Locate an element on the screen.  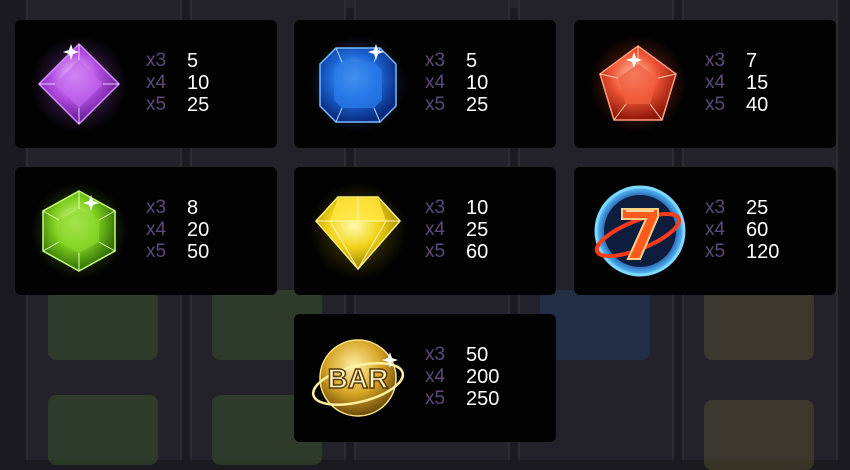
payout-list: x3 50 x4 200 x5 250 is located at coordinates (485, 377).